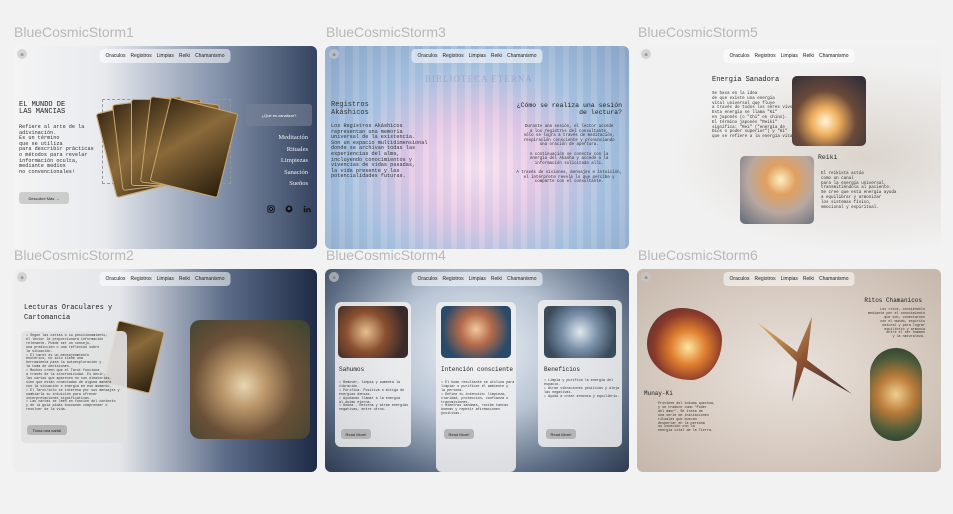  Describe the element at coordinates (293, 150) in the screenshot. I see `link-rituales: Rituales` at that location.